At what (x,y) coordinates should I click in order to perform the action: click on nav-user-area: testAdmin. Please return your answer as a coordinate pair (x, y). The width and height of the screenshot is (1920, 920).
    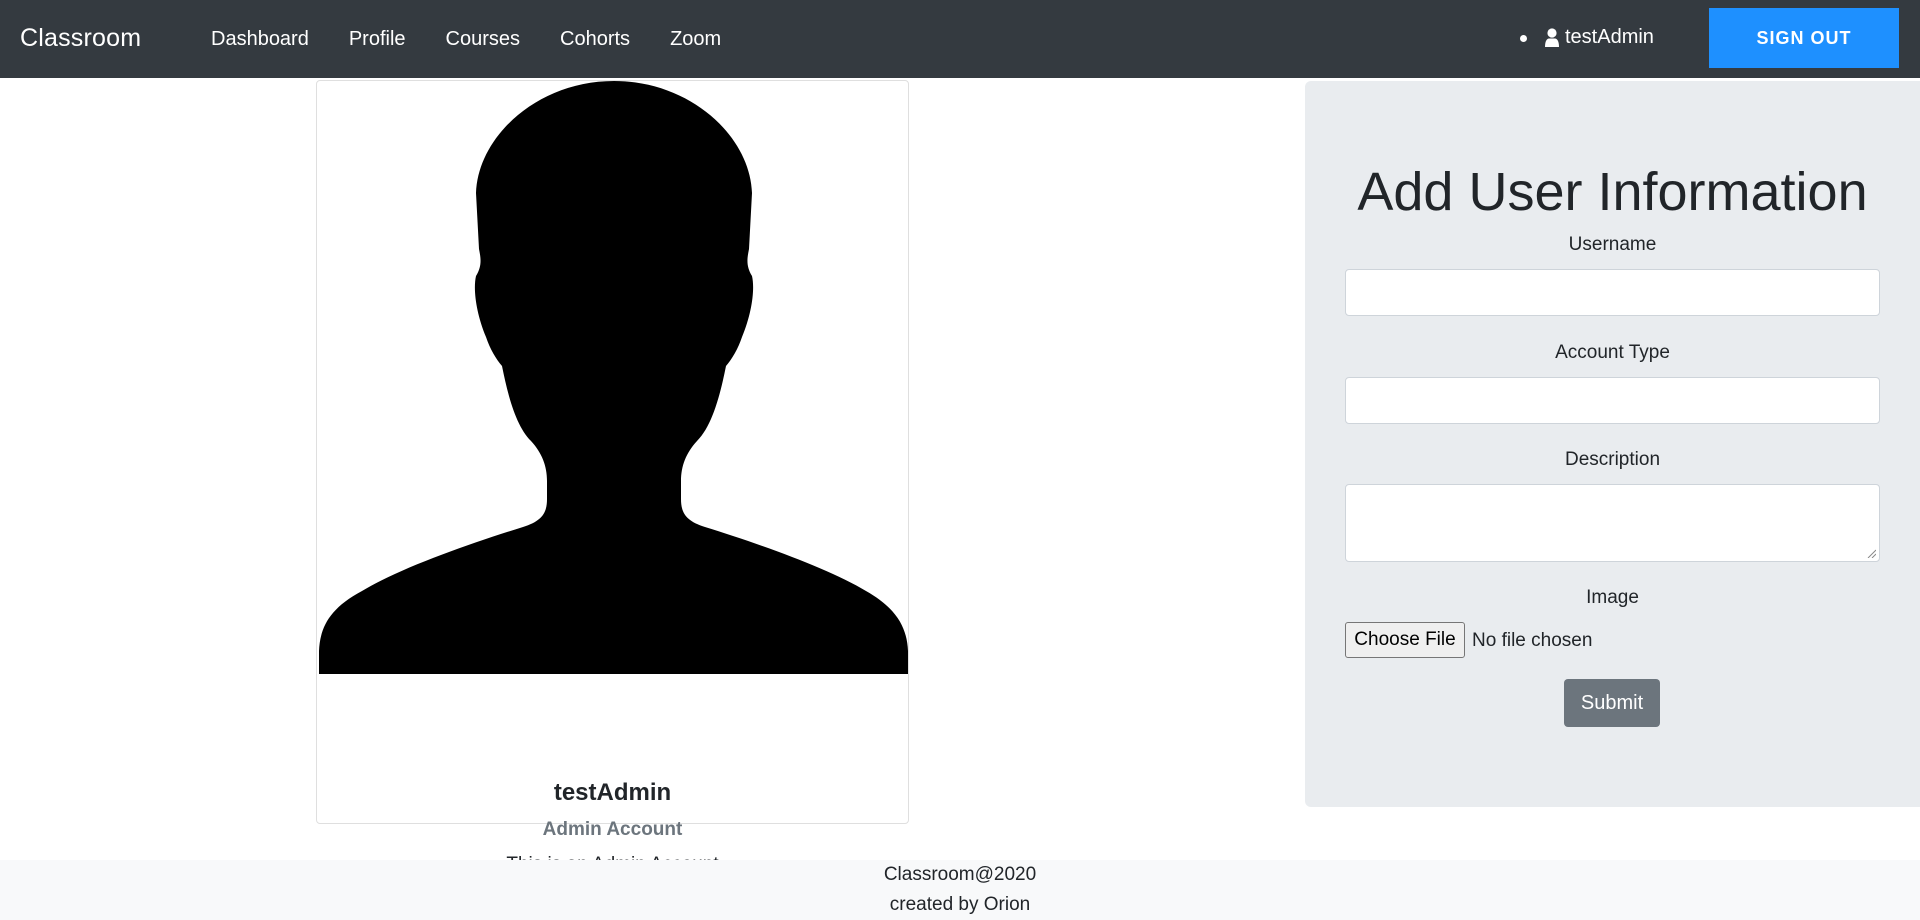
    Looking at the image, I should click on (1587, 37).